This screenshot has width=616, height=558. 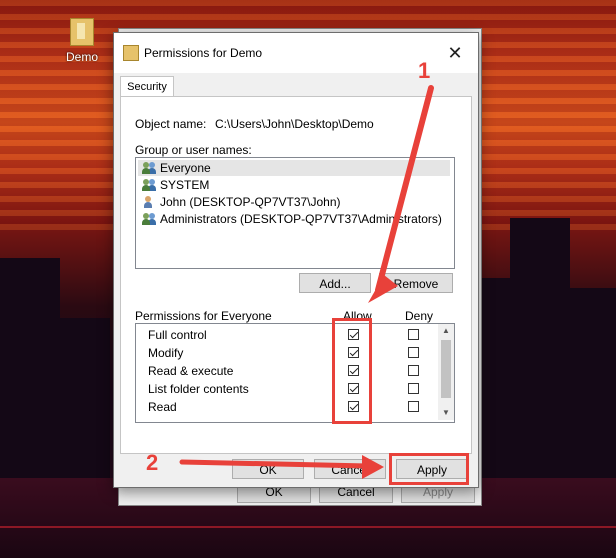 I want to click on step-2-marker: 2, so click(x=152, y=462).